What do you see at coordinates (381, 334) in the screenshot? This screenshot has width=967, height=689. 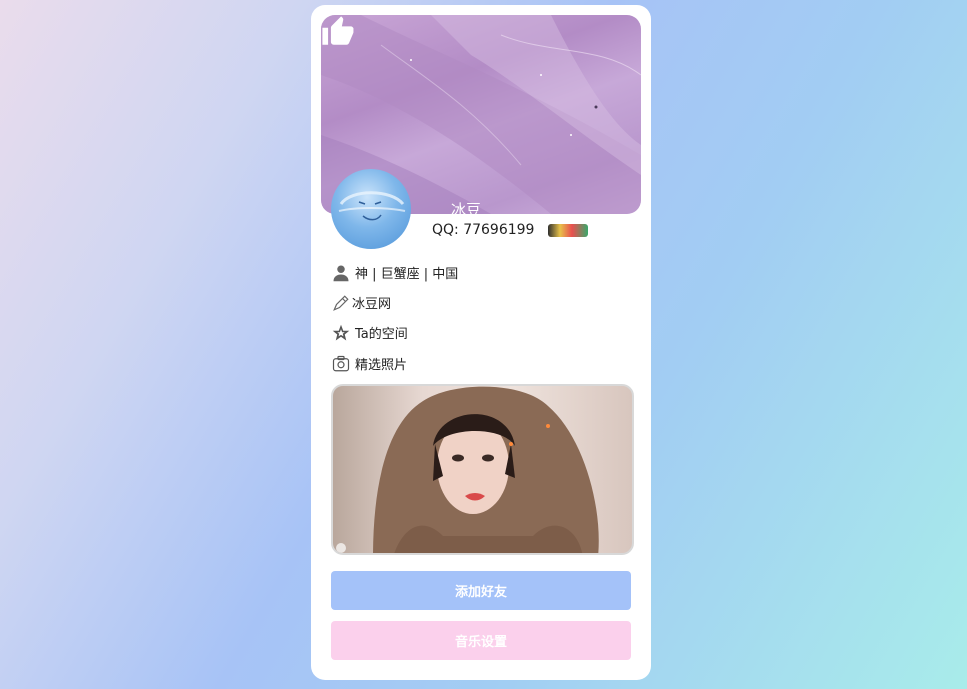 I see `info-text-space: Ta的空间` at bounding box center [381, 334].